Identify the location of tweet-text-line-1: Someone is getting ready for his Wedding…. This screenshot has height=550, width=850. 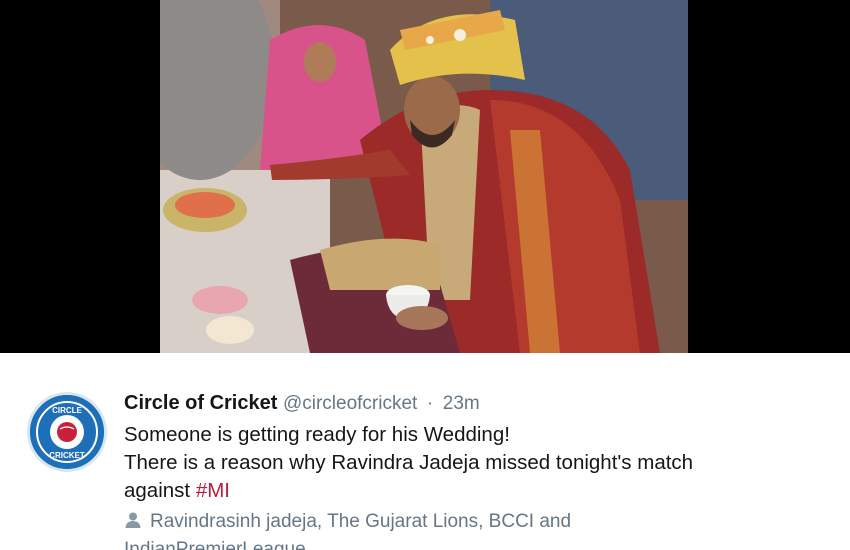
(317, 434).